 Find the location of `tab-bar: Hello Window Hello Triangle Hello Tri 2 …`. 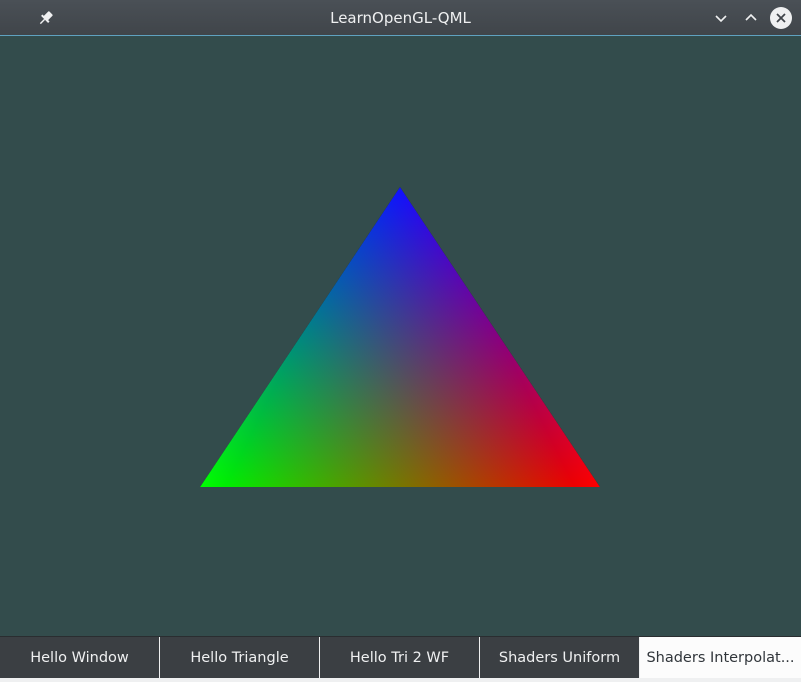

tab-bar: Hello Window Hello Triangle Hello Tri 2 … is located at coordinates (400, 657).